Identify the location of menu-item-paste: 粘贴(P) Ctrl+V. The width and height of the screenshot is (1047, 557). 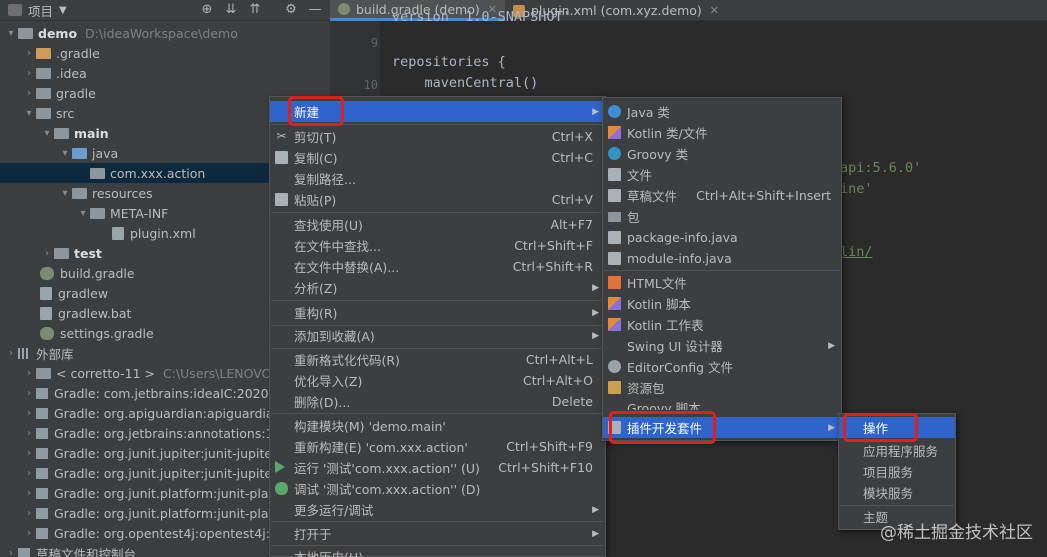
(437, 199).